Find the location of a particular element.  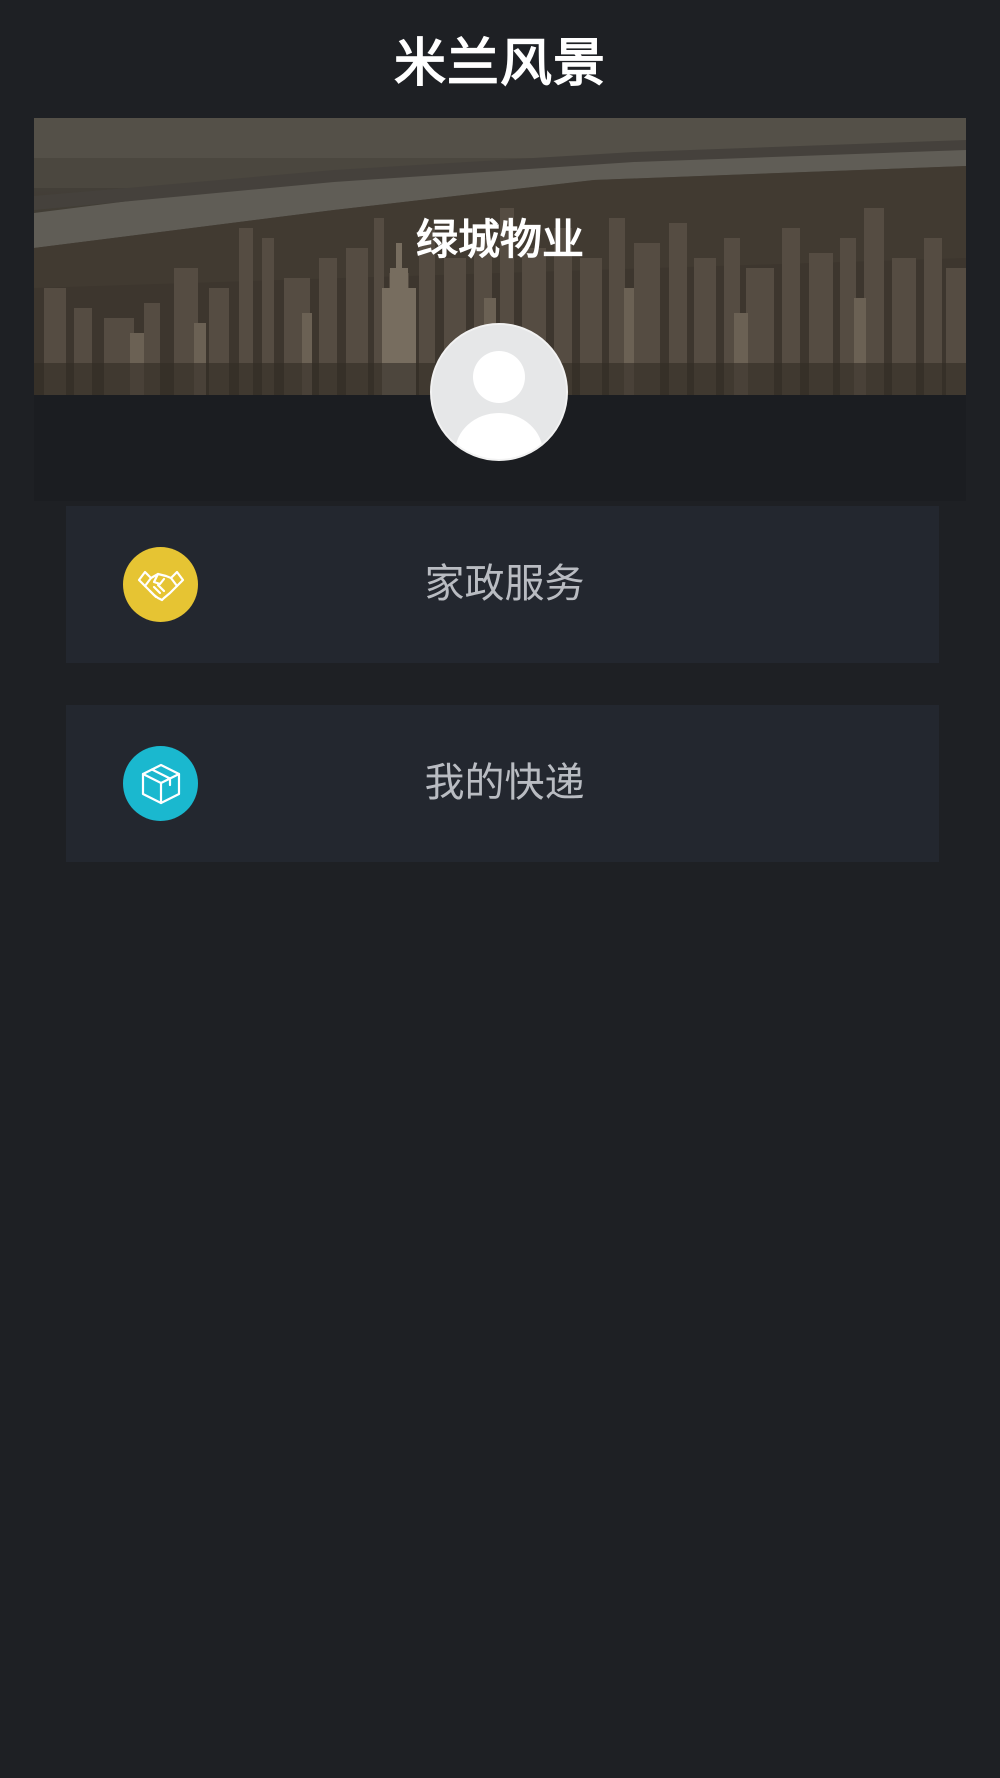

app-header: 米兰风景 is located at coordinates (500, 59).